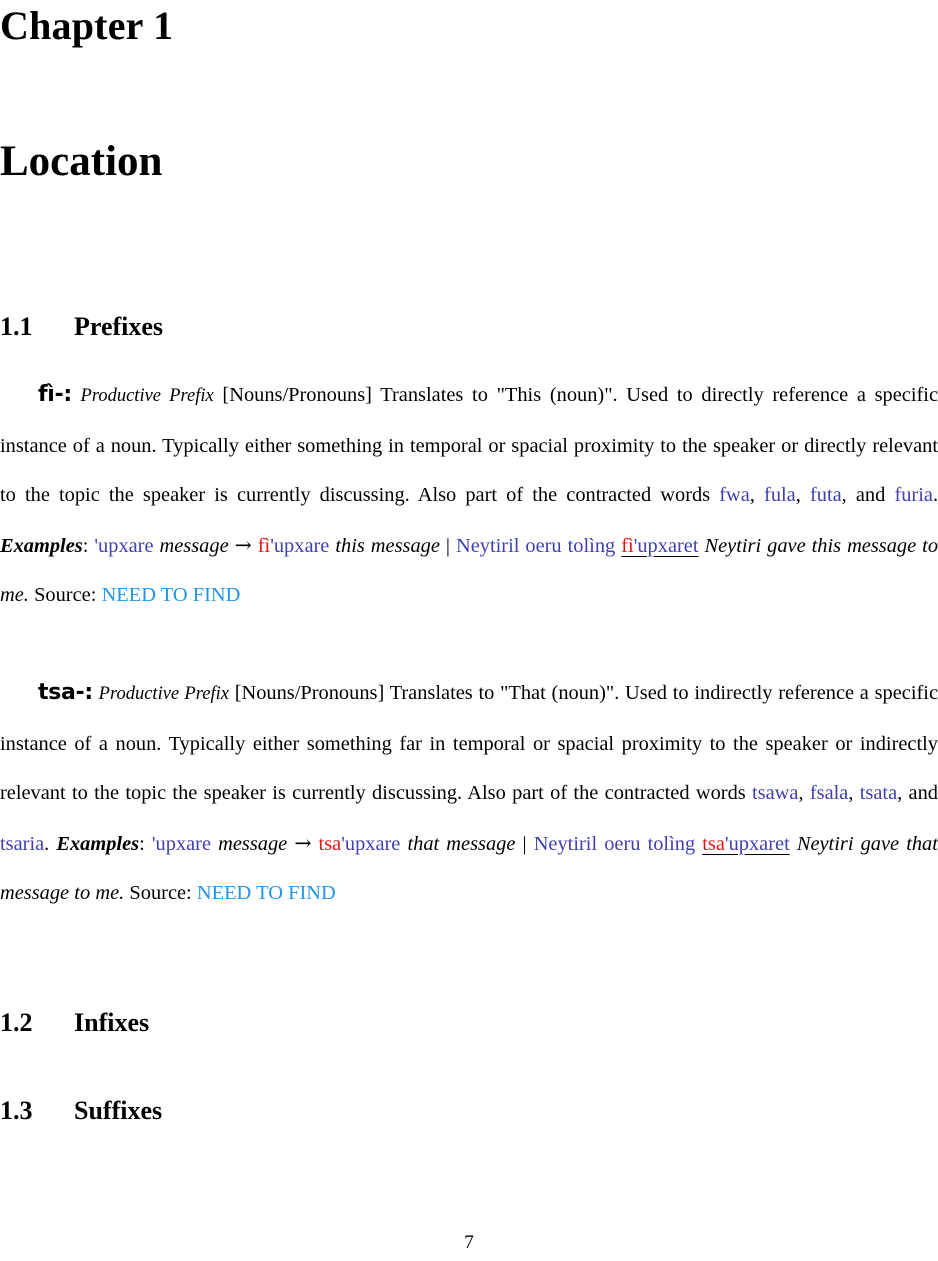 This screenshot has width=938, height=1261. I want to click on example-derived-gloss: that message, so click(461, 843).